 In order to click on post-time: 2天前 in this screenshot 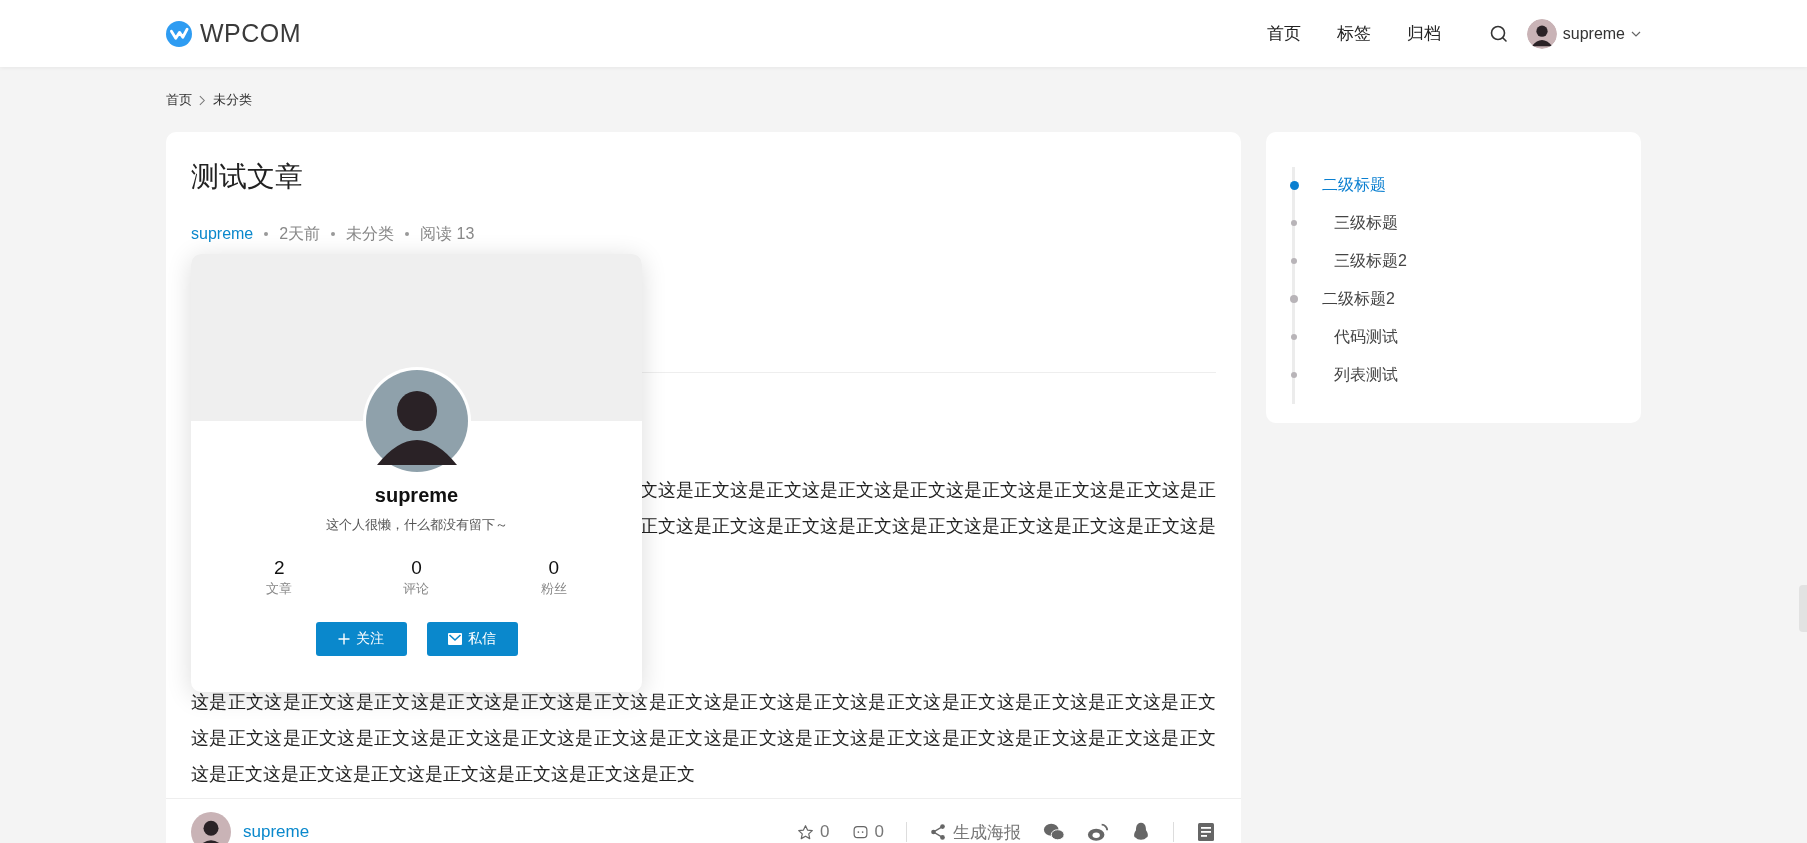, I will do `click(300, 234)`.